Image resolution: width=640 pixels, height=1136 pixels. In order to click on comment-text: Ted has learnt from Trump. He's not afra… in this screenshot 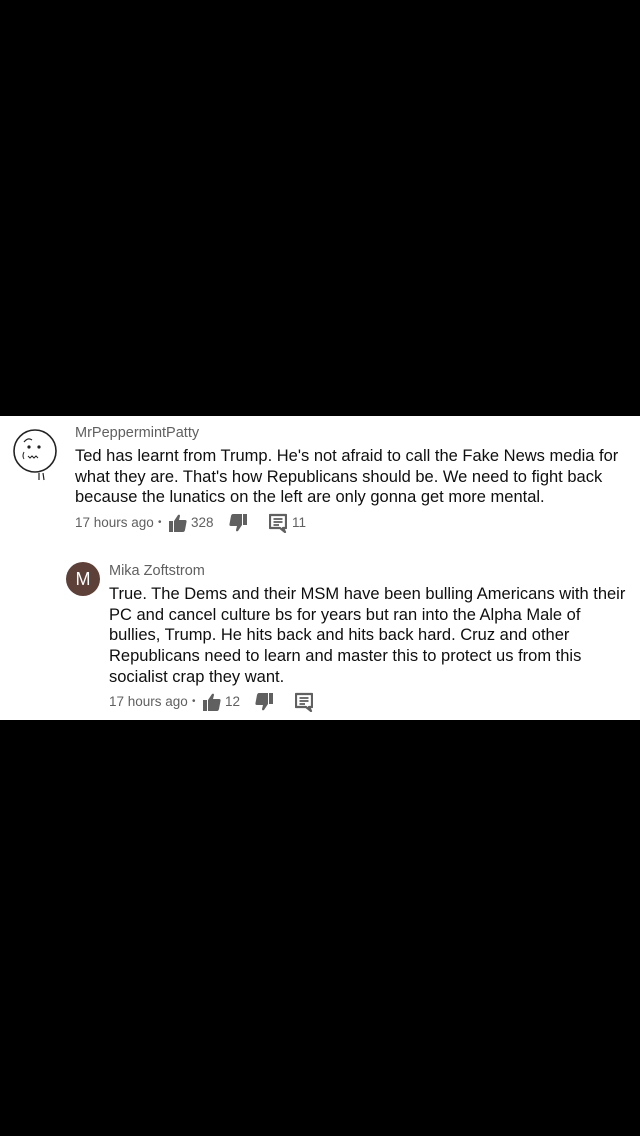, I will do `click(347, 477)`.